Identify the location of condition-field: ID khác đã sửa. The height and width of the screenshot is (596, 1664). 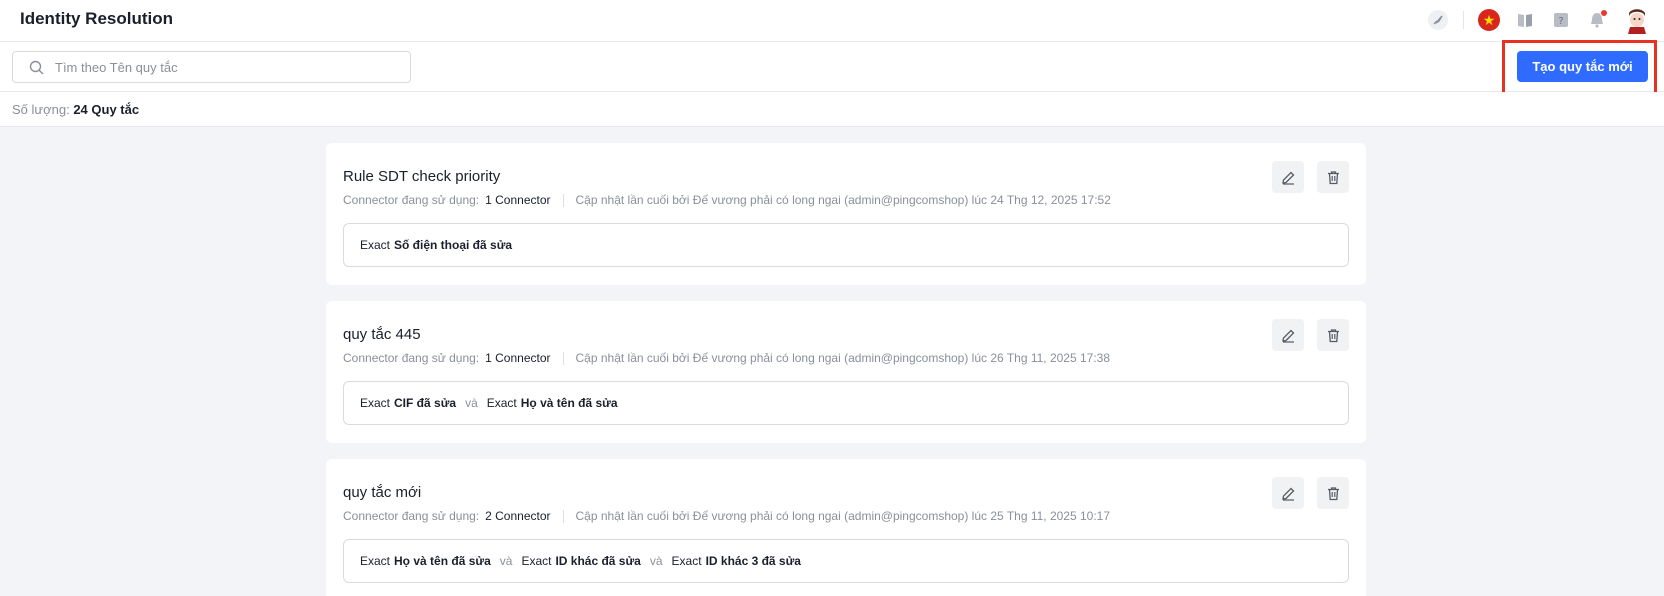
(598, 561).